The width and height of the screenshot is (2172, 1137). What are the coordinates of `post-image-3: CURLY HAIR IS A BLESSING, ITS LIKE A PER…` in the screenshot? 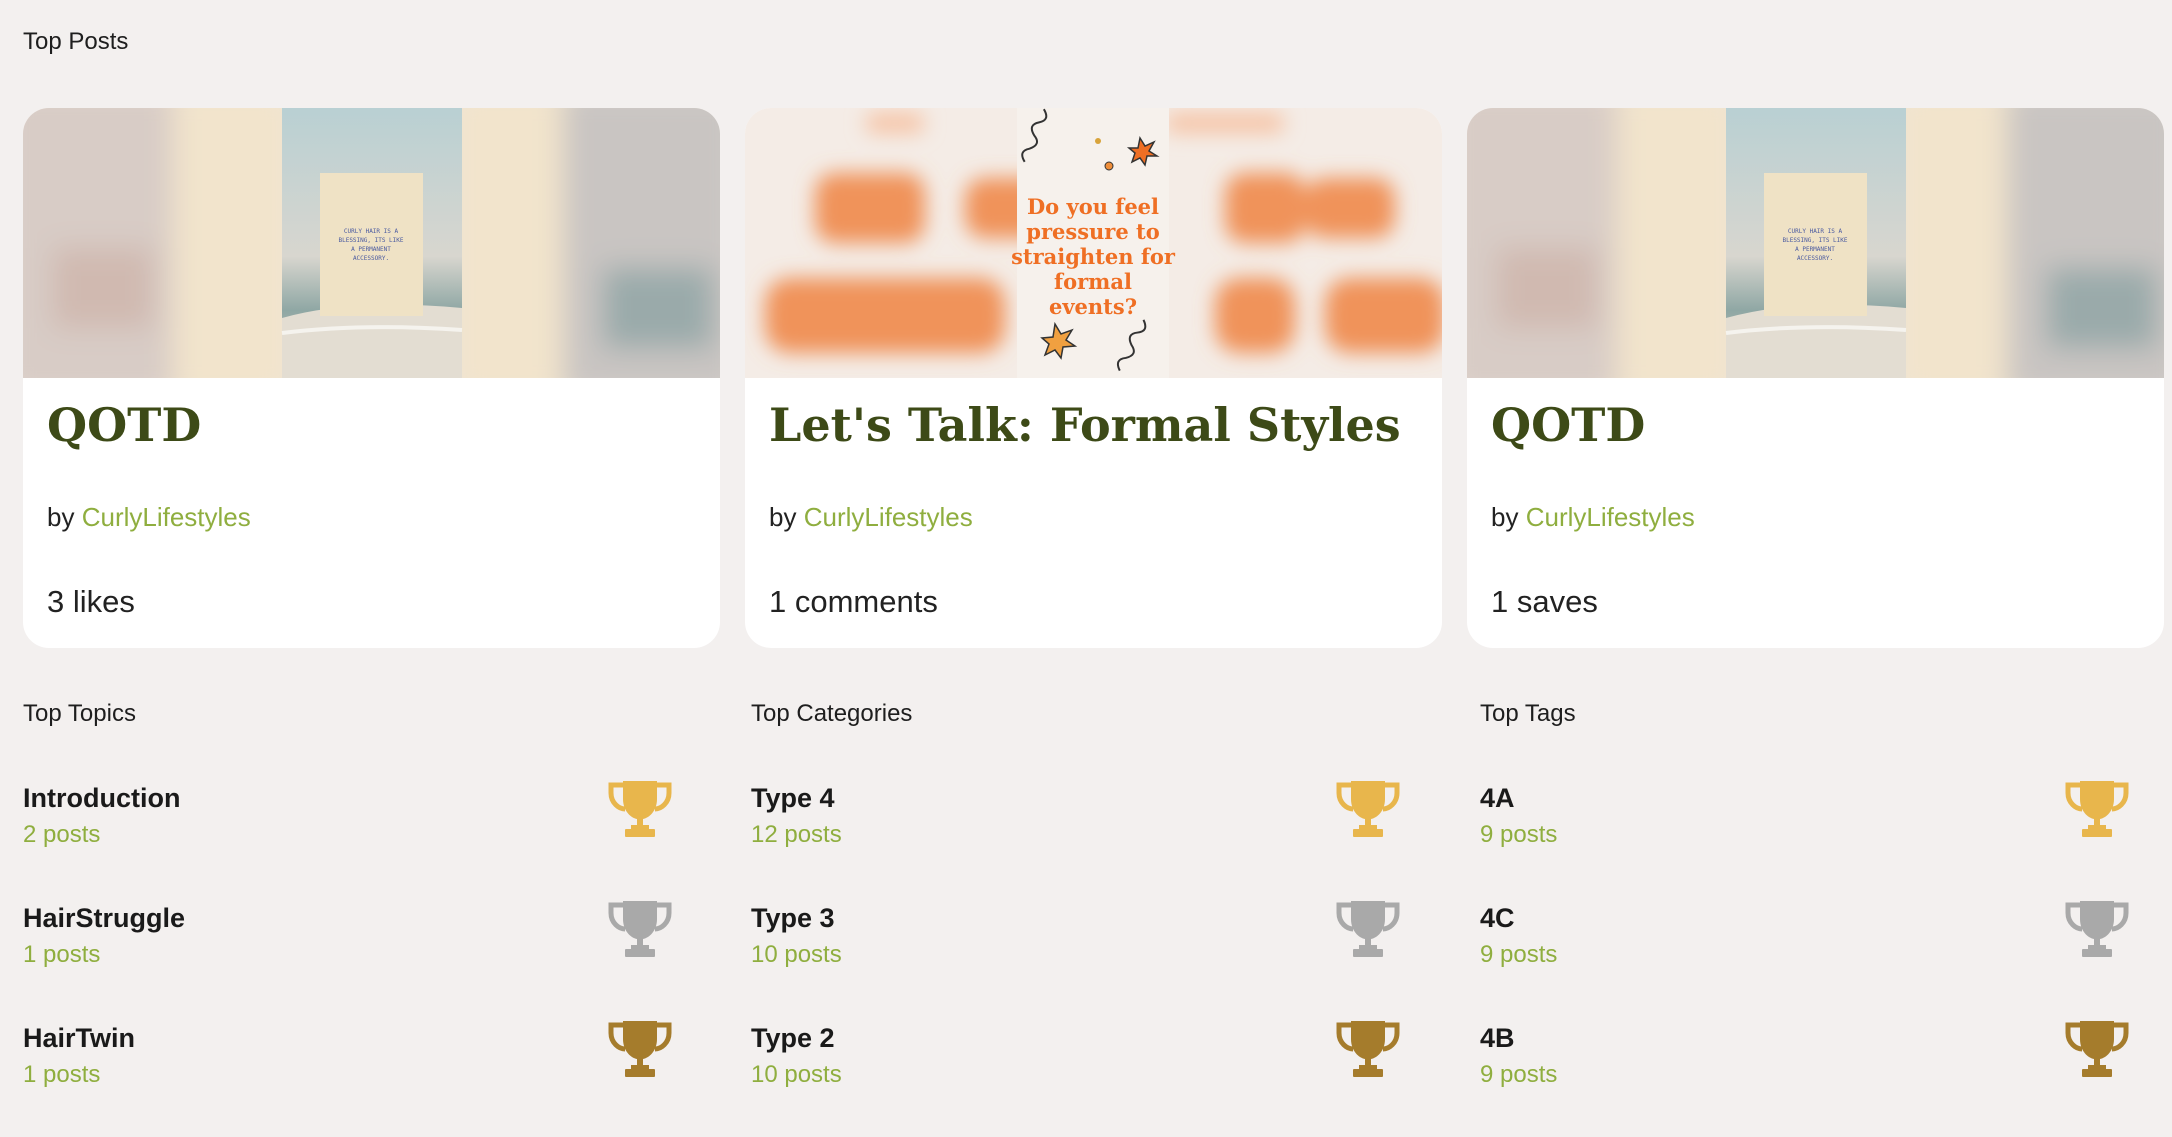 It's located at (1815, 243).